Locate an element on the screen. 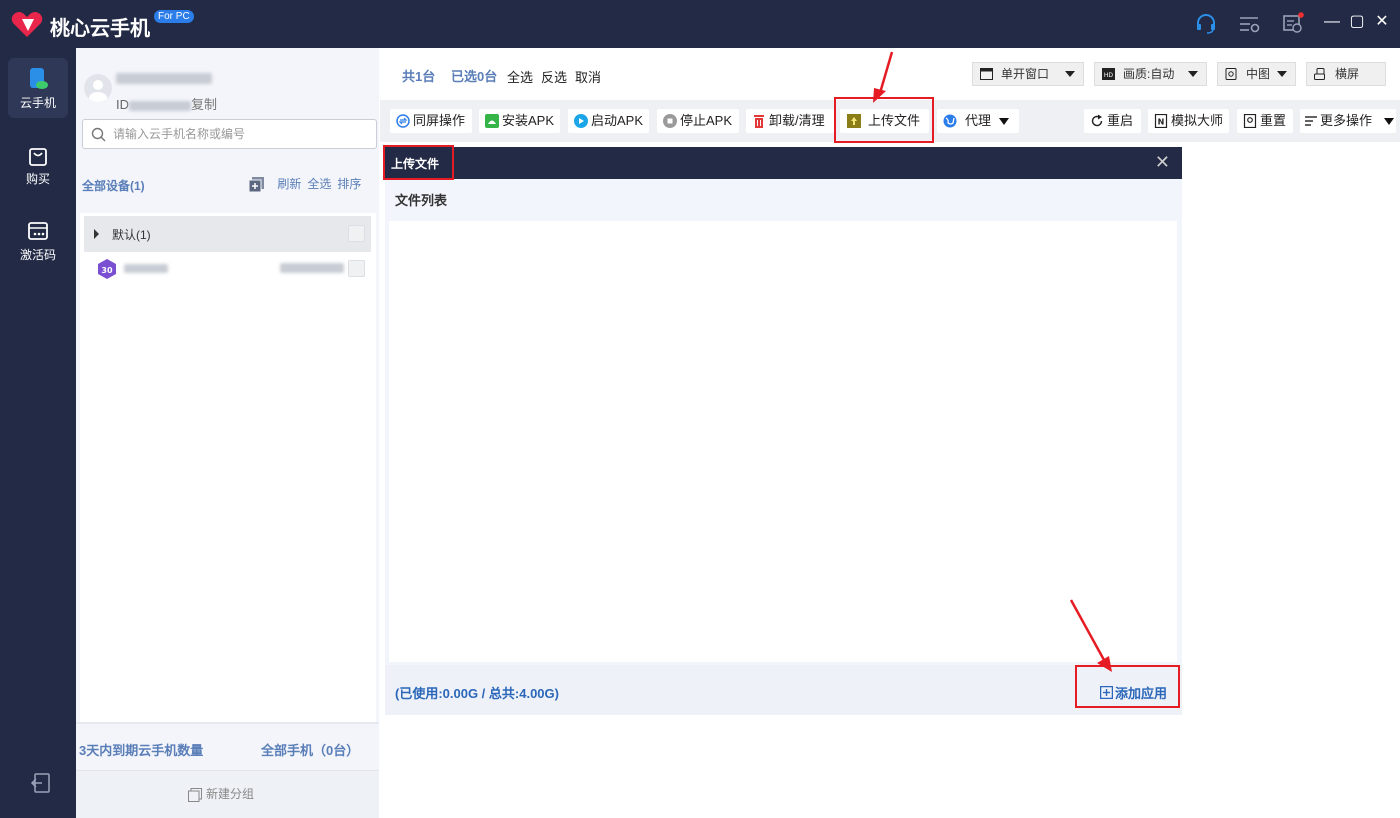  refresh-link: 刷新 is located at coordinates (289, 184).